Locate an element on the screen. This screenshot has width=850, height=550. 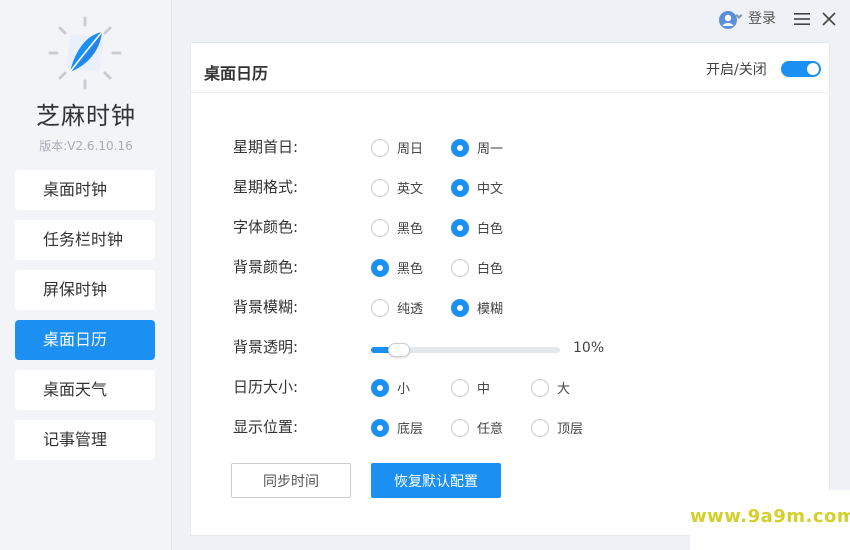
sync-time-button: 同步时间 is located at coordinates (291, 480).